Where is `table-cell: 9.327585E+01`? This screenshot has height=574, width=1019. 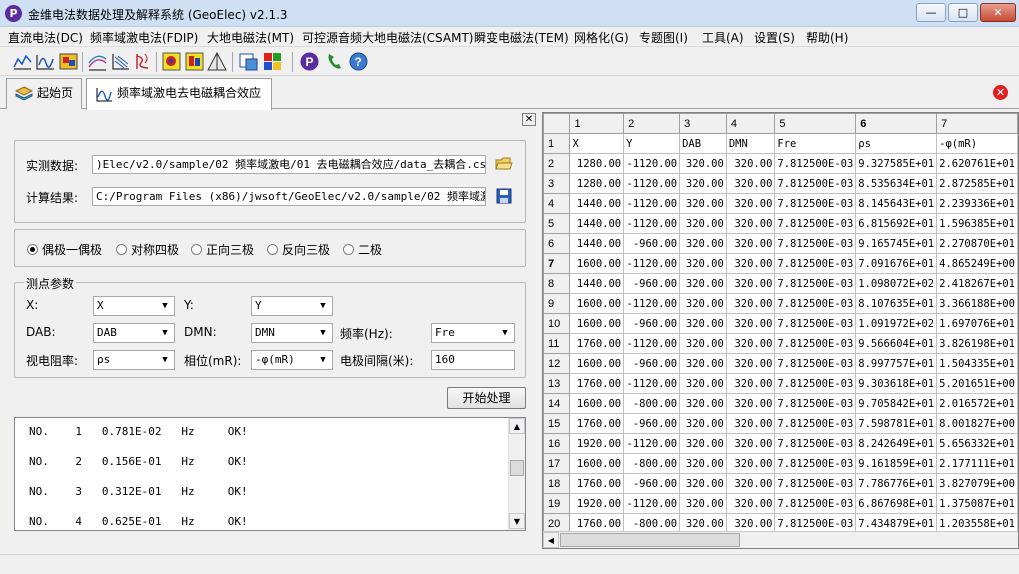 table-cell: 9.327585E+01 is located at coordinates (896, 163).